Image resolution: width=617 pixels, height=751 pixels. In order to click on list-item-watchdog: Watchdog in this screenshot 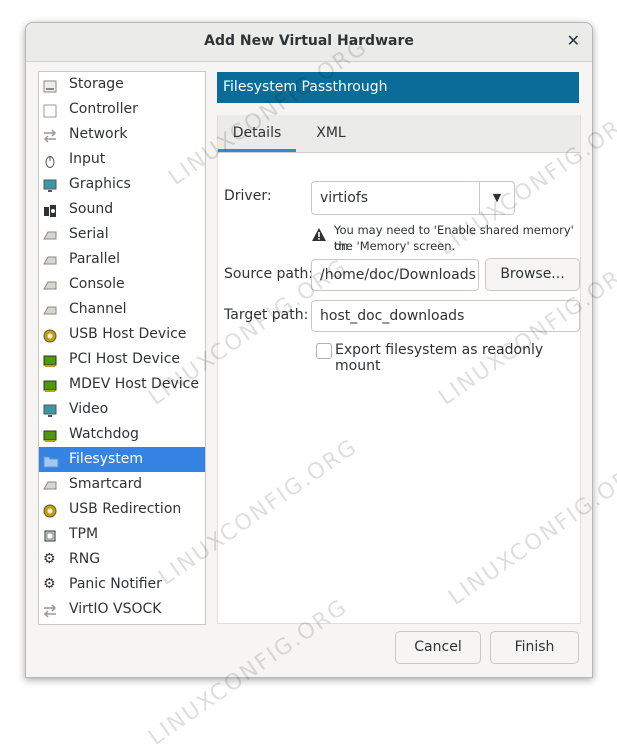, I will do `click(122, 434)`.